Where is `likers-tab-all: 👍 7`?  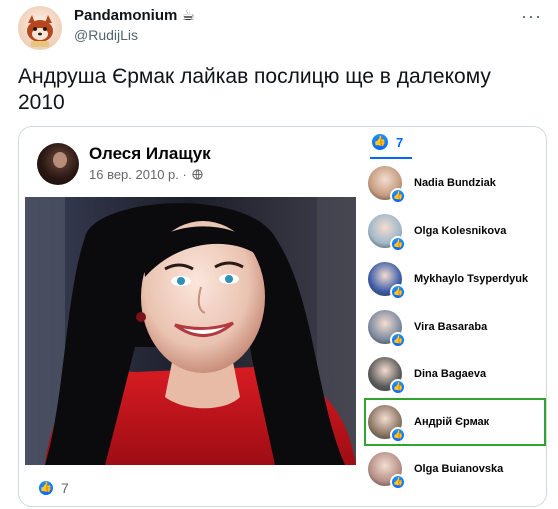
likers-tab-all: 👍 7 is located at coordinates (386, 142).